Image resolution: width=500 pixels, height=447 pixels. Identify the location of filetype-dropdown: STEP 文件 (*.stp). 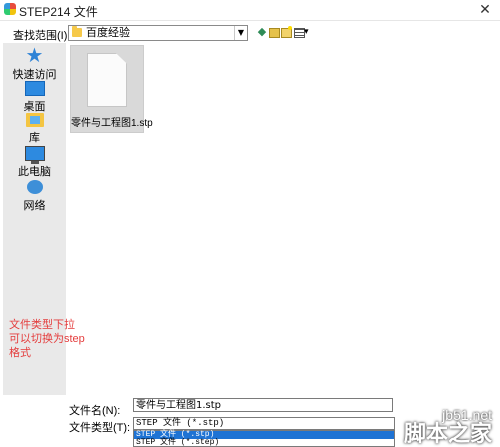
(264, 423).